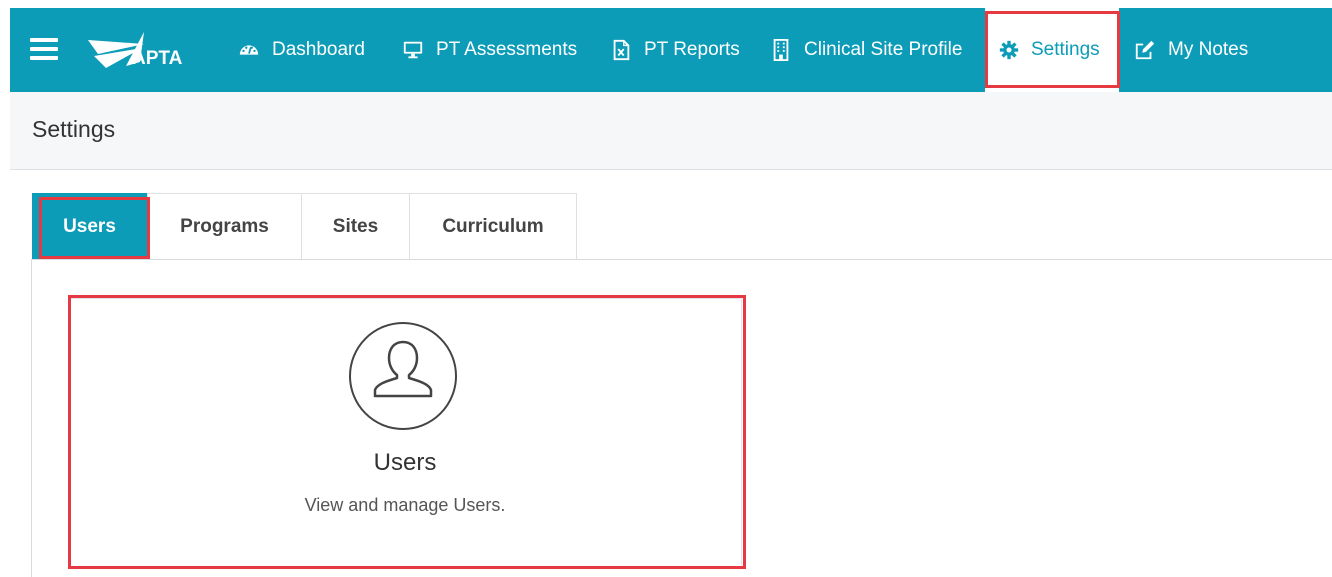 Image resolution: width=1332 pixels, height=577 pixels. I want to click on tab-sites: Sites, so click(355, 226).